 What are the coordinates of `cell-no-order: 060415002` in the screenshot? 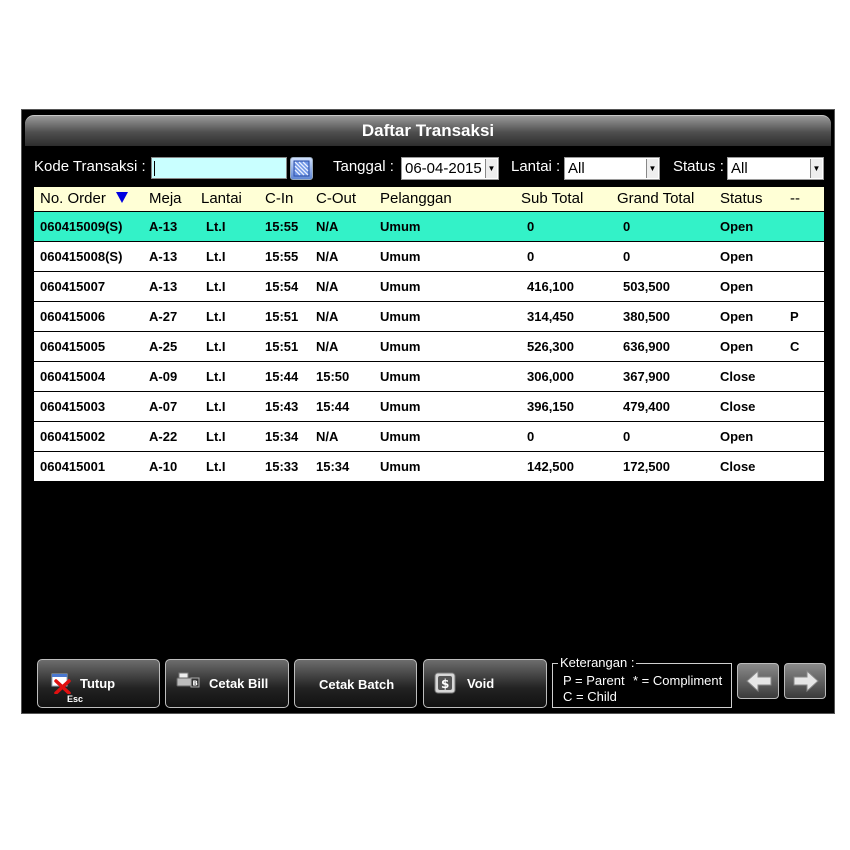 It's located at (73, 436).